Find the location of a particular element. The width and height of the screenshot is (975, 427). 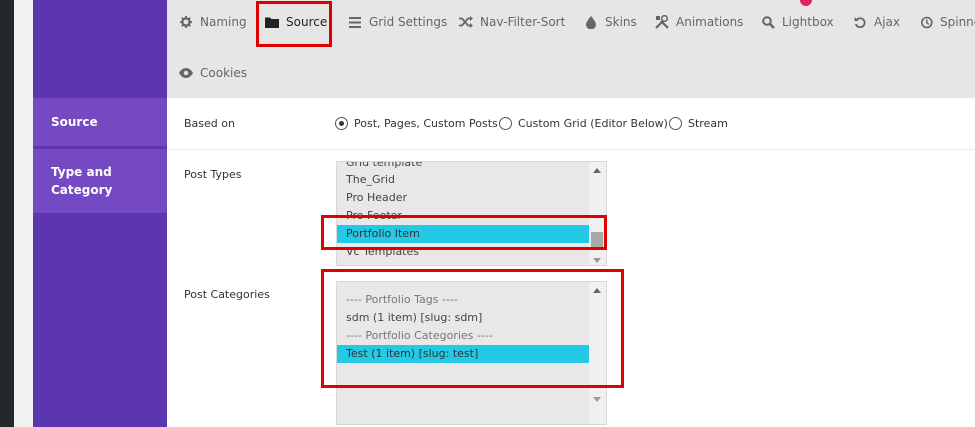

shuffle-icon is located at coordinates (466, 22).